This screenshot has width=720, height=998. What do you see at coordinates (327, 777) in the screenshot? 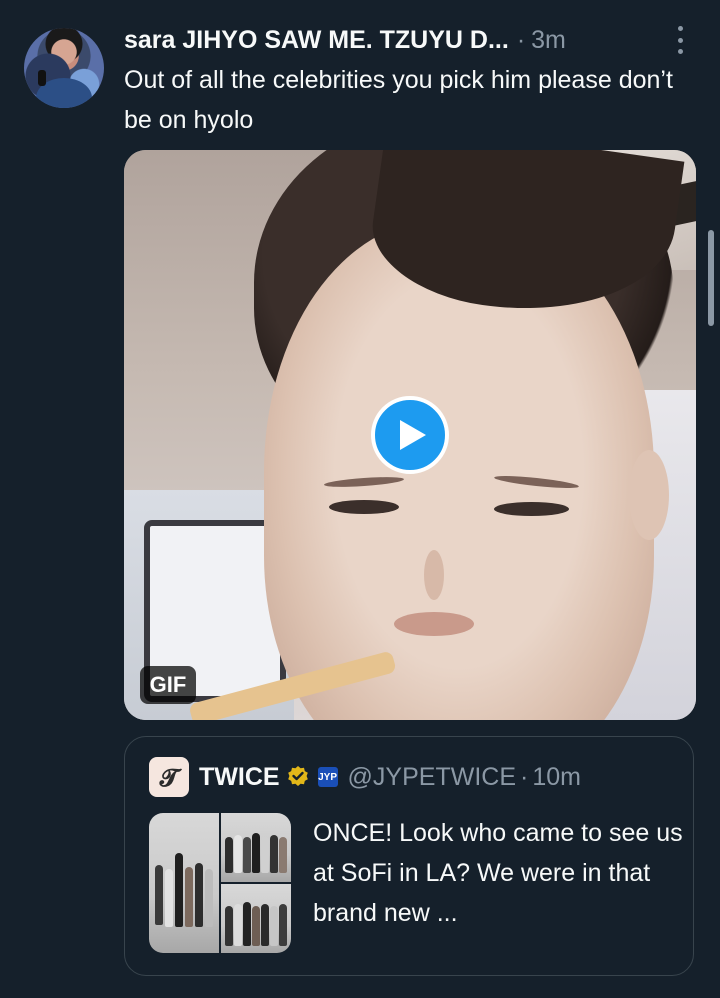
I see `affiliate-badge: JYP` at bounding box center [327, 777].